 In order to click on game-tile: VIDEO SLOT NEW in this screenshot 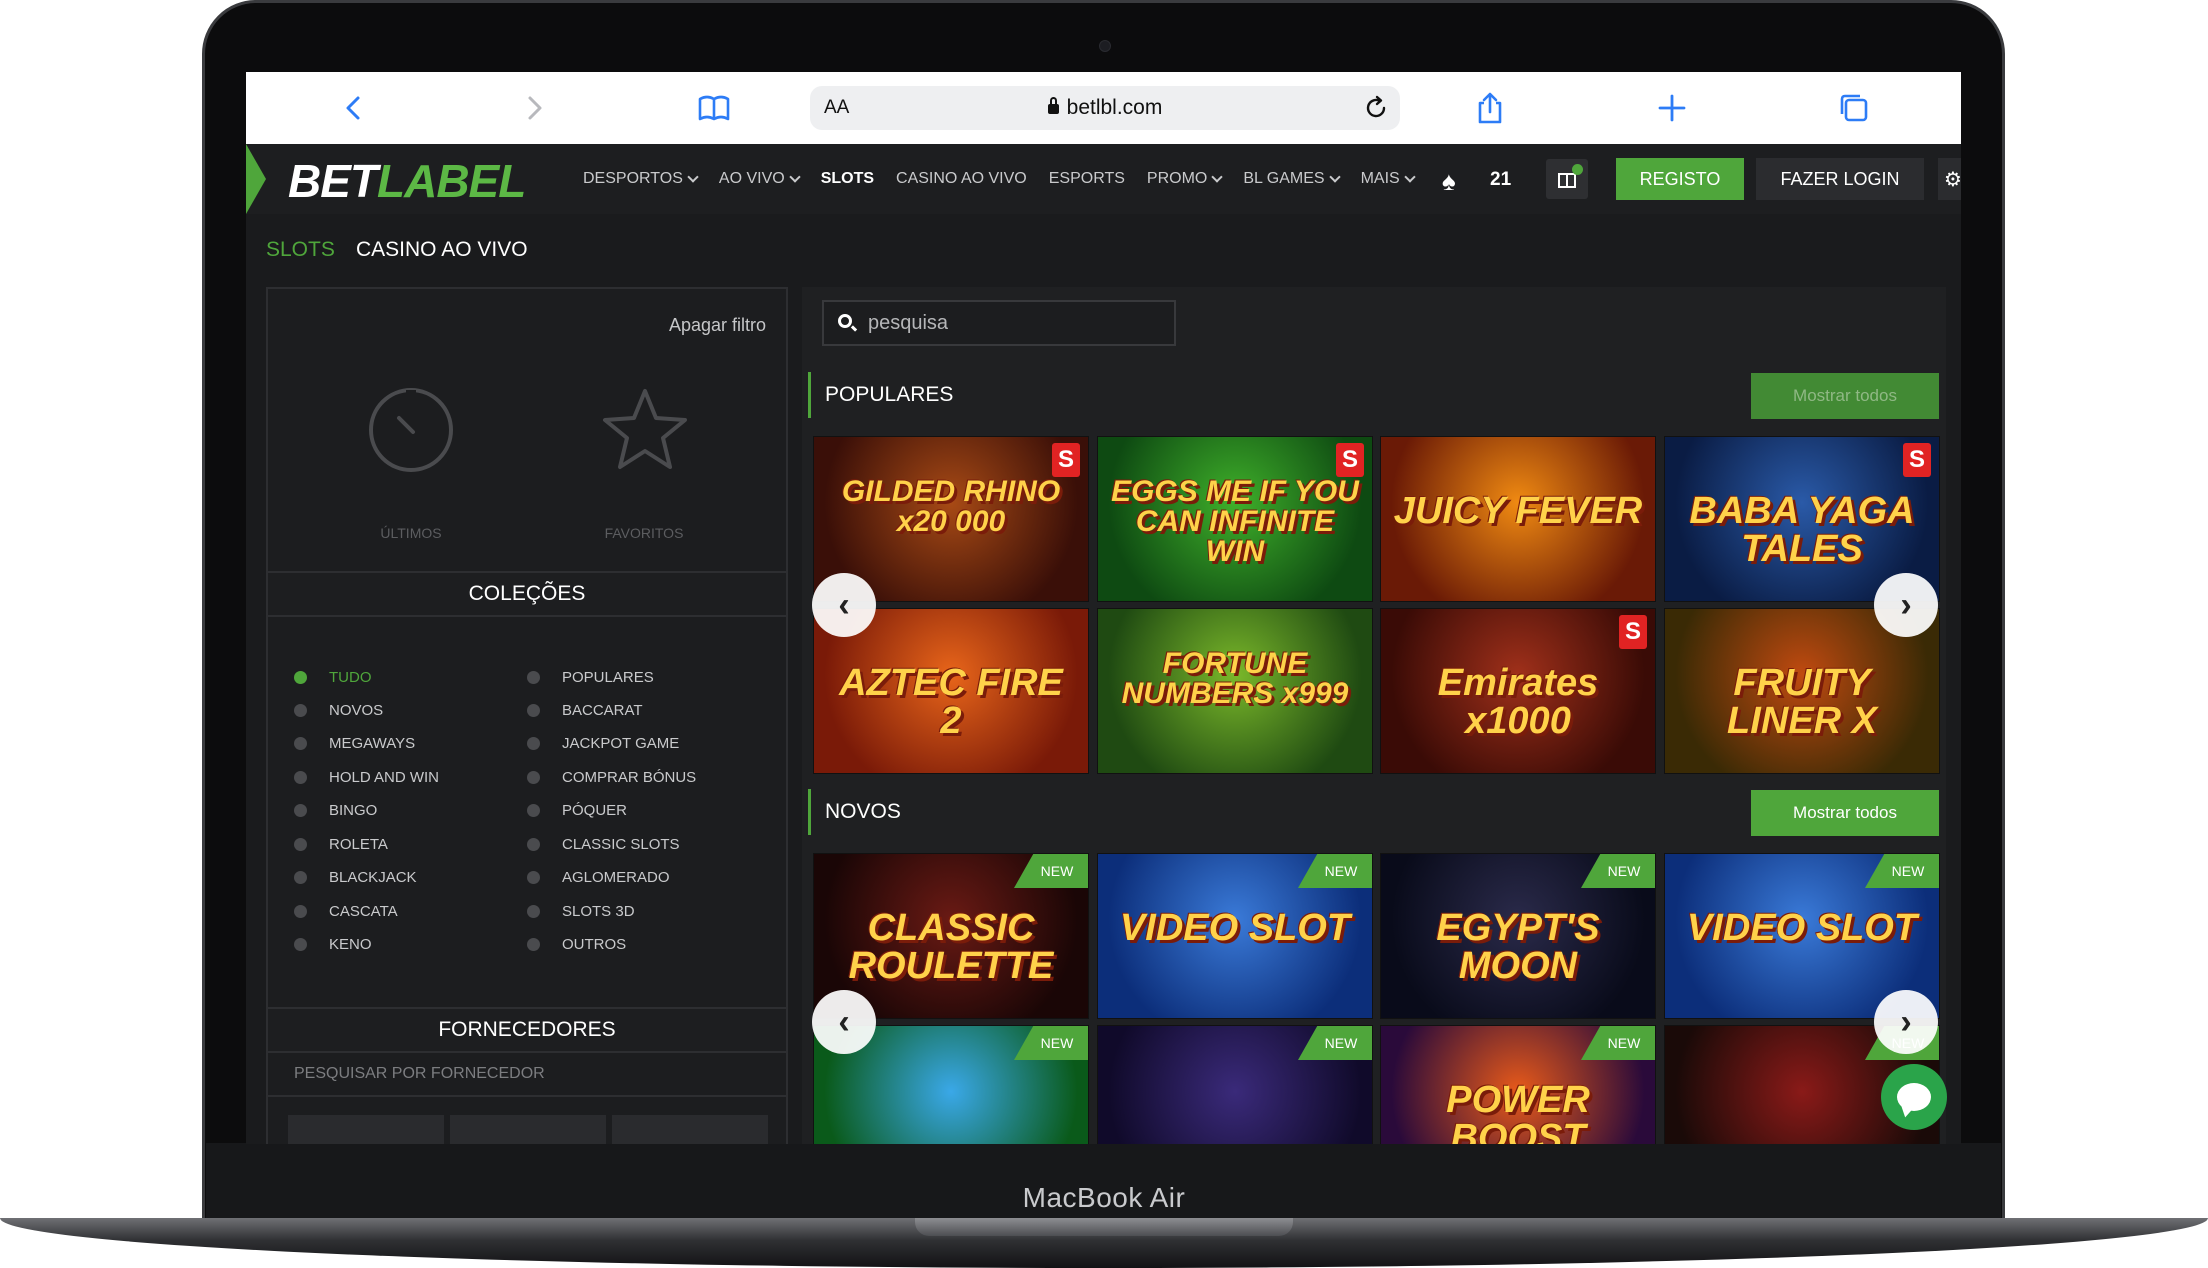, I will do `click(1235, 936)`.